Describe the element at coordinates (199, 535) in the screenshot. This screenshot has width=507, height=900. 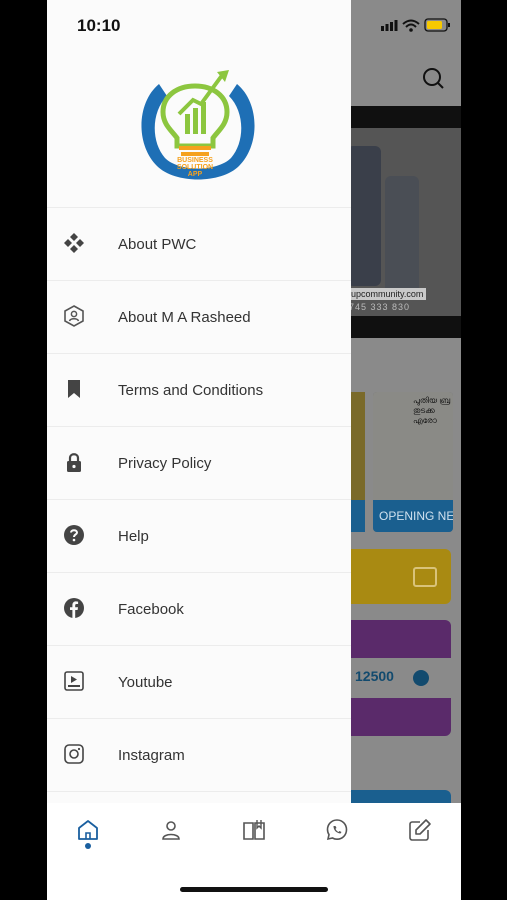
I see `menu-item-help: Help` at that location.